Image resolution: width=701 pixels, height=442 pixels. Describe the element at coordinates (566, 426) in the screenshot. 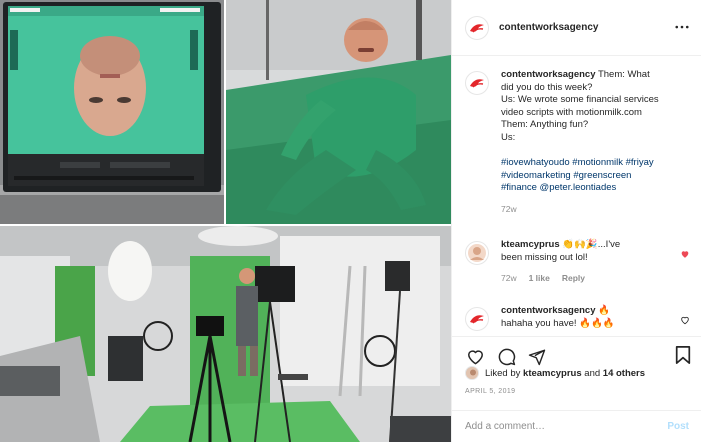

I see `comment-input` at that location.